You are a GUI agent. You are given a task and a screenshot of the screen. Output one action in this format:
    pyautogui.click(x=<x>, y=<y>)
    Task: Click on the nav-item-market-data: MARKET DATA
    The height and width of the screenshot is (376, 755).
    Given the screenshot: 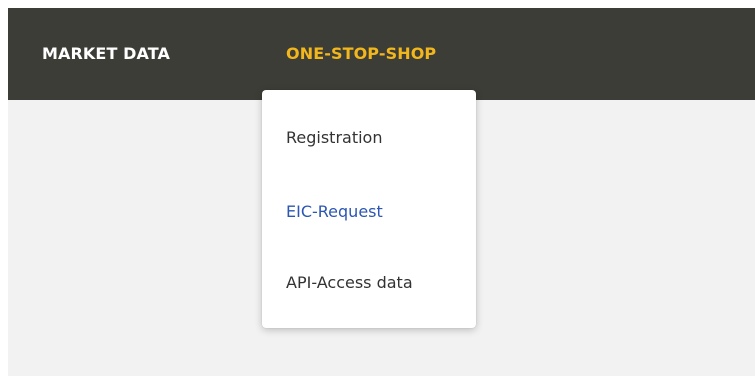 What is the action you would take?
    pyautogui.click(x=106, y=54)
    